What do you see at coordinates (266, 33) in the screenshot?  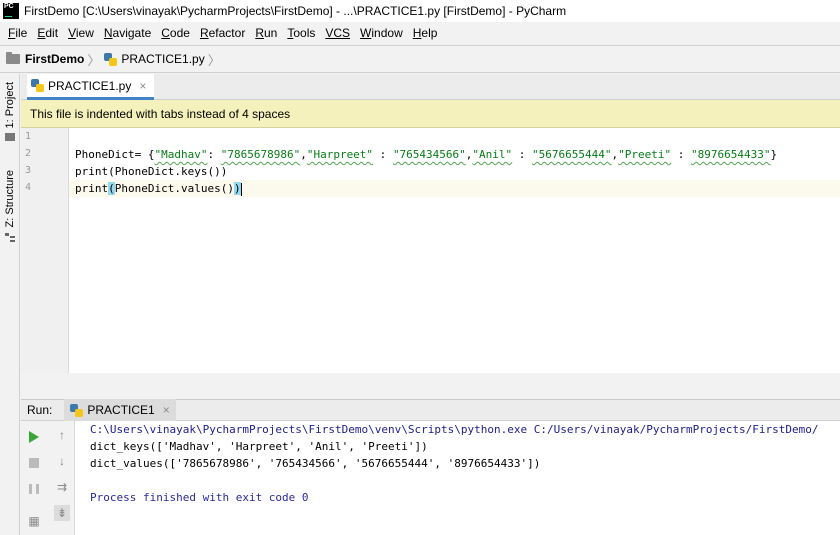 I see `menu-run: Run` at bounding box center [266, 33].